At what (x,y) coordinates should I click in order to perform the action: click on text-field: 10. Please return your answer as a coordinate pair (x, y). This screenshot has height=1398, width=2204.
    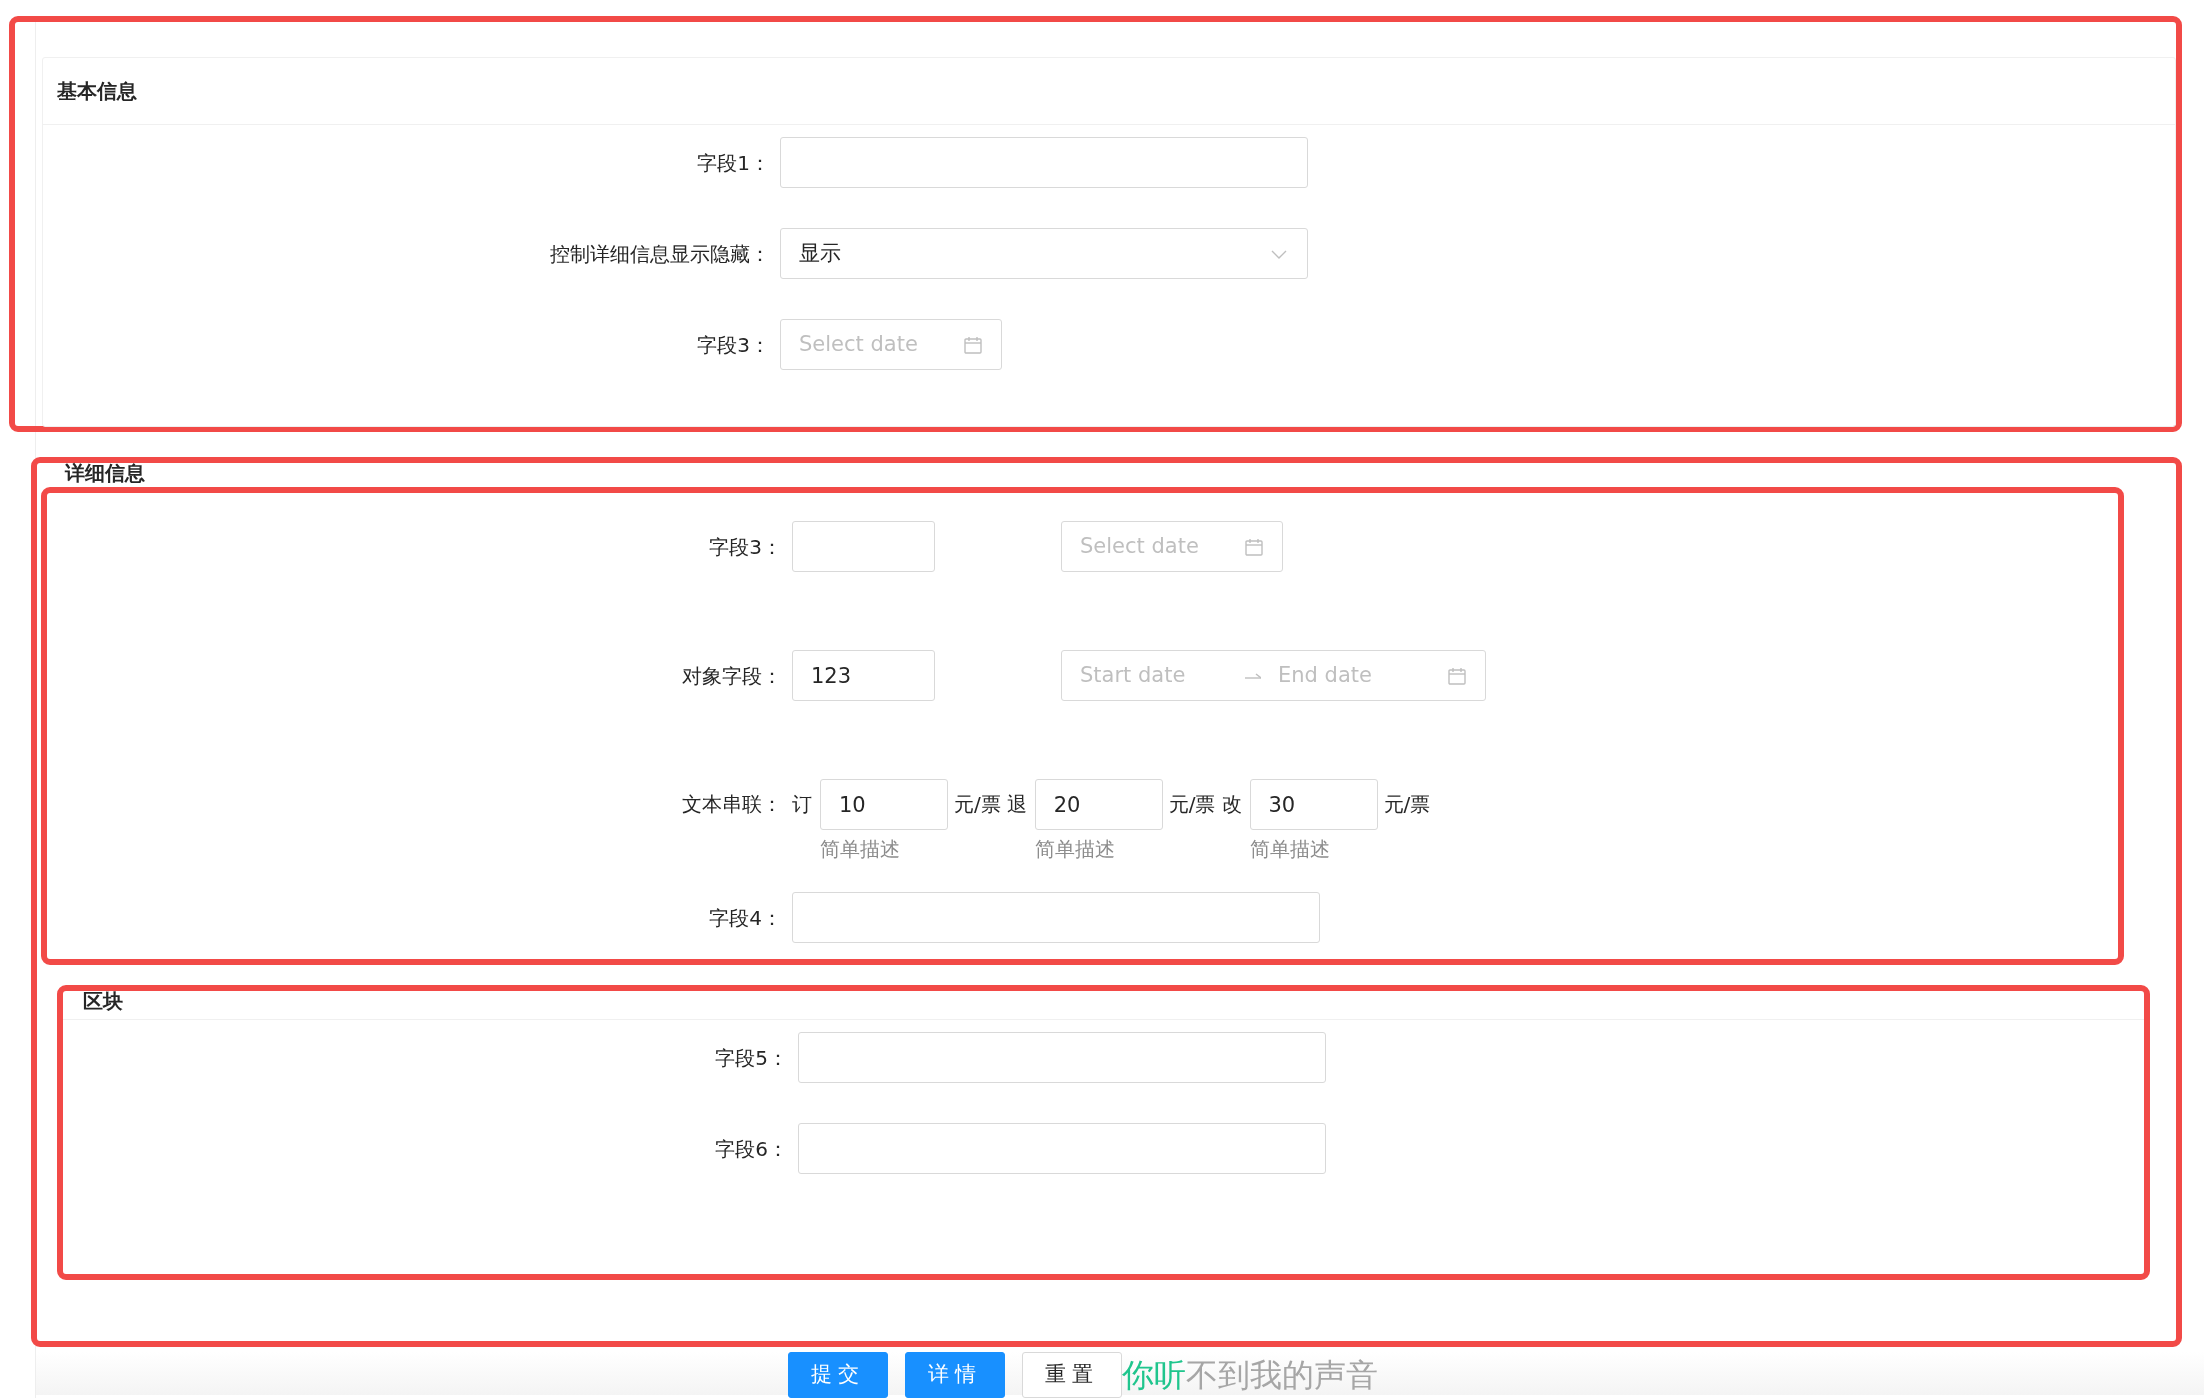
    Looking at the image, I should click on (884, 804).